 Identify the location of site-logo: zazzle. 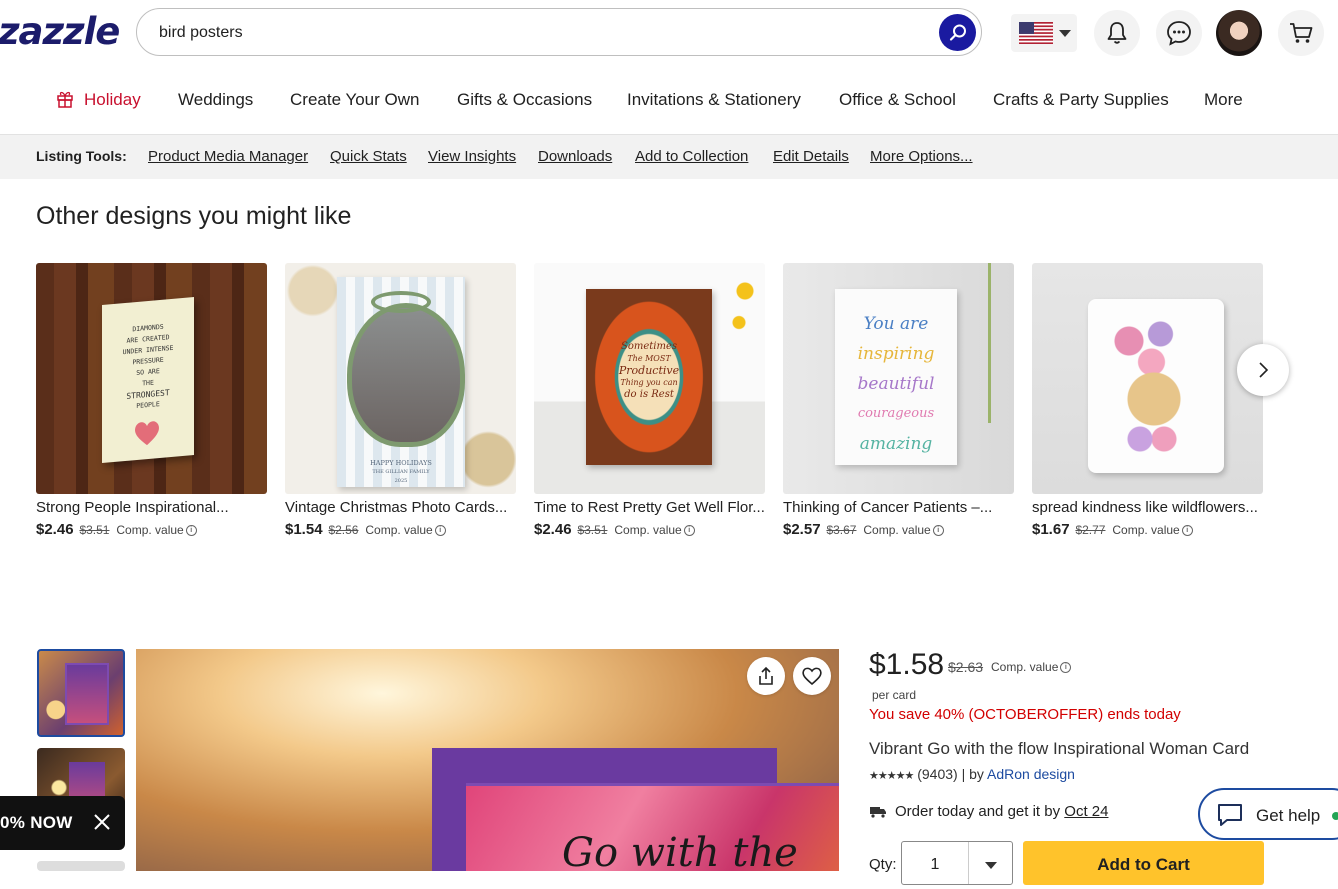
(60, 32).